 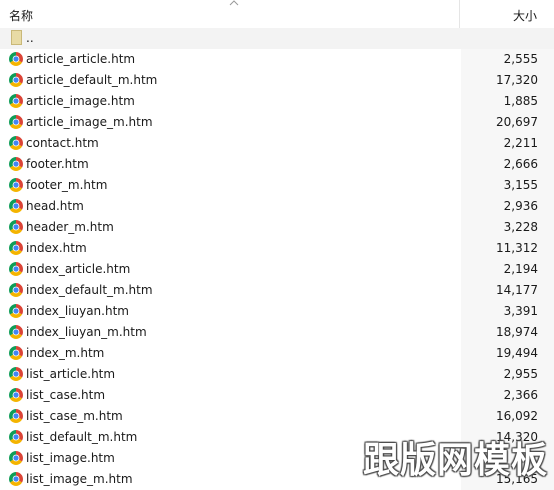 What do you see at coordinates (70, 227) in the screenshot?
I see `file-name: header_m.htm` at bounding box center [70, 227].